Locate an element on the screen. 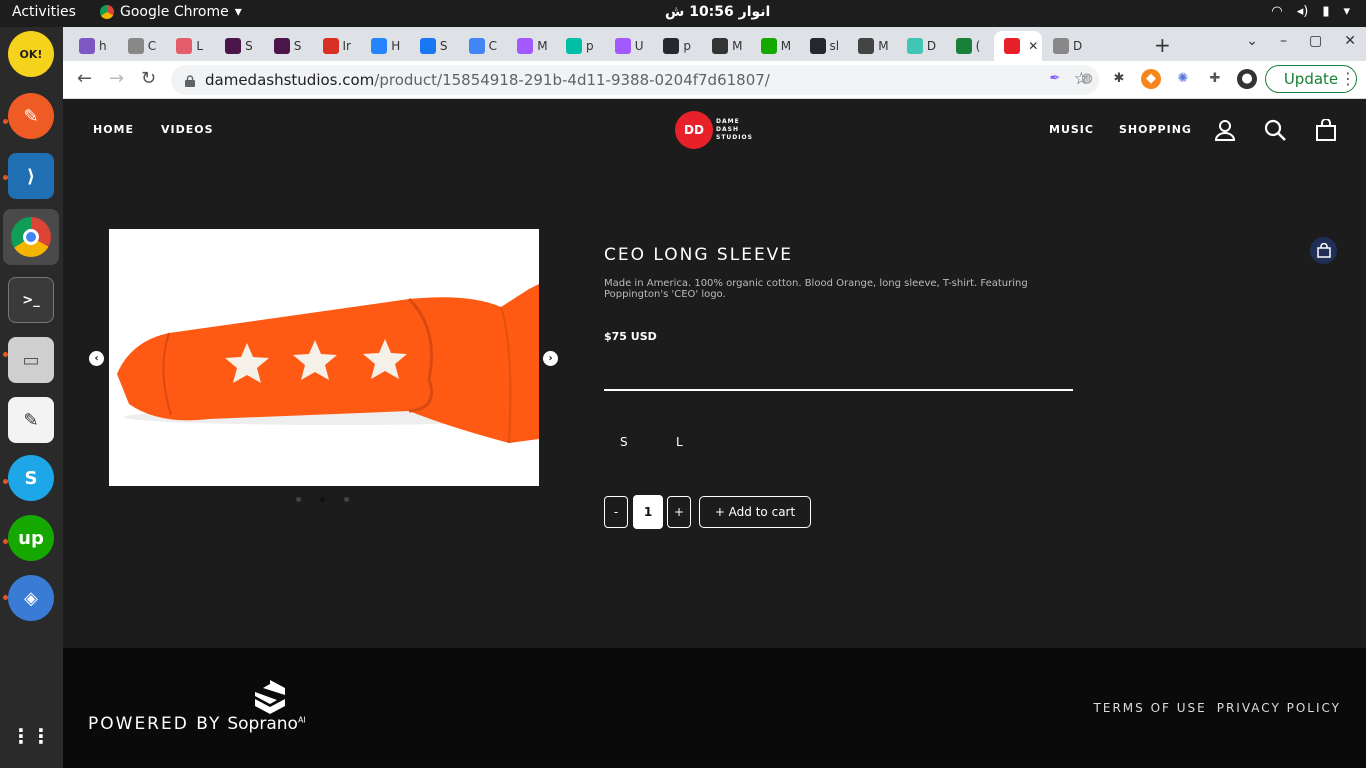 The width and height of the screenshot is (1366, 768). size-option-l: L is located at coordinates (679, 442).